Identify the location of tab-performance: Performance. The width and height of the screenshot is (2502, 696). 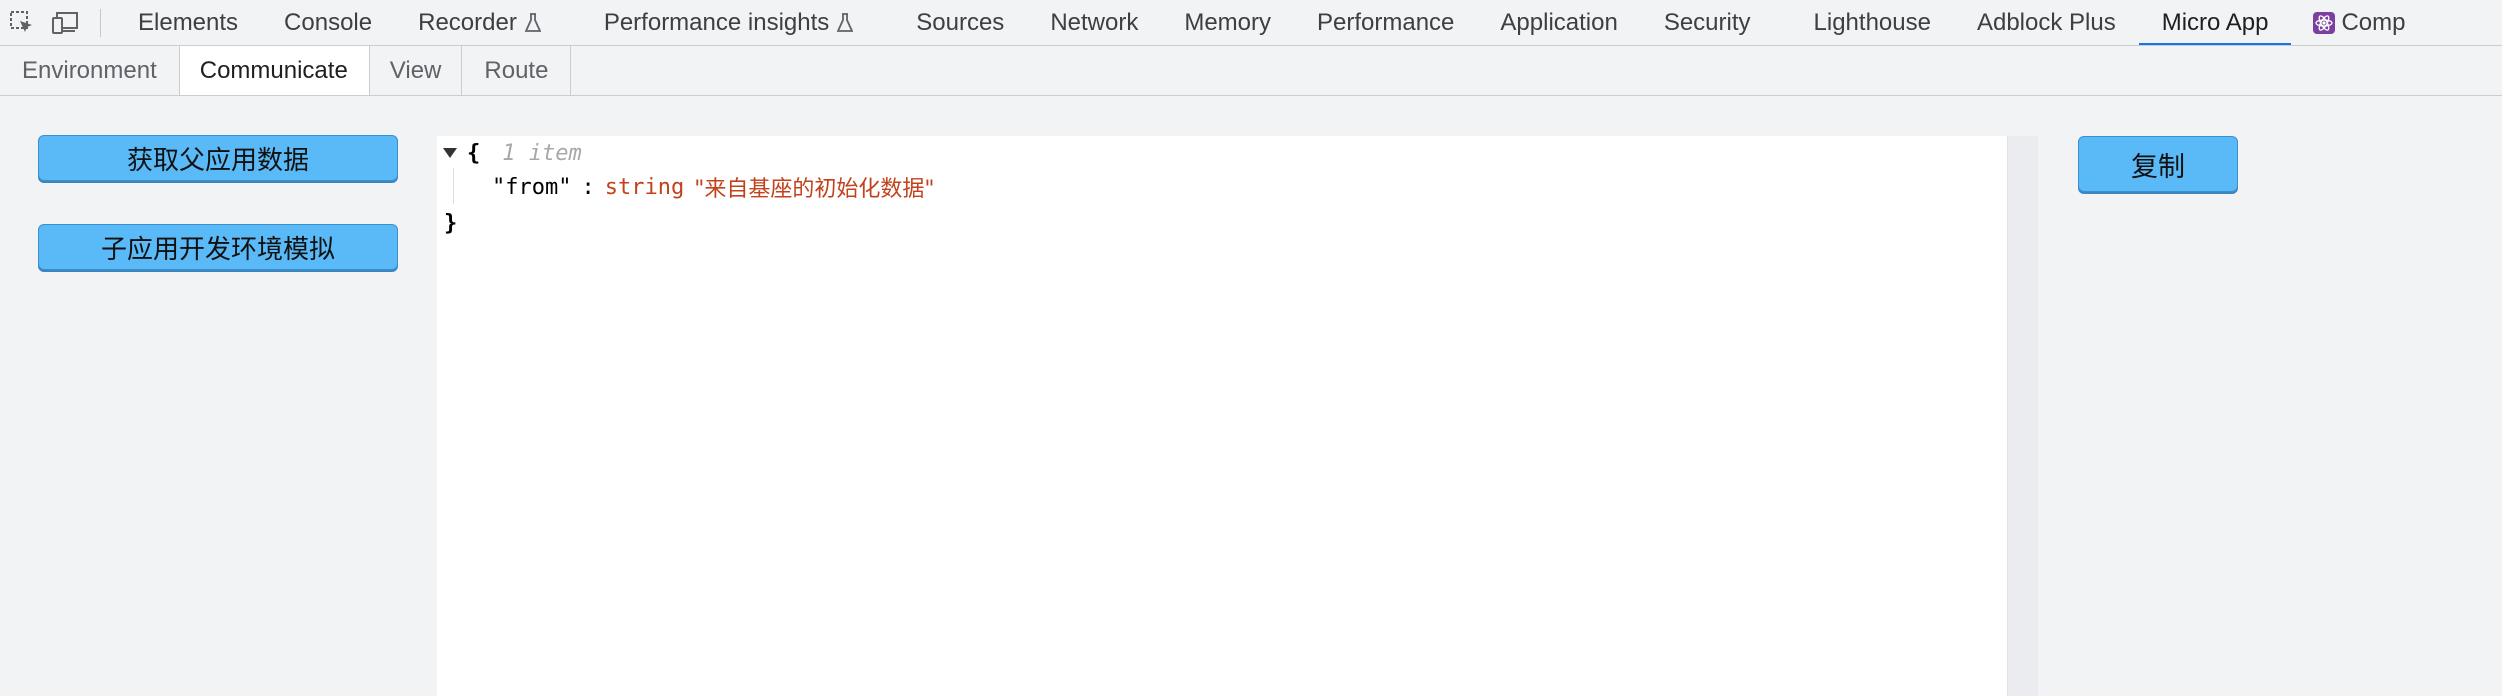
(1385, 22).